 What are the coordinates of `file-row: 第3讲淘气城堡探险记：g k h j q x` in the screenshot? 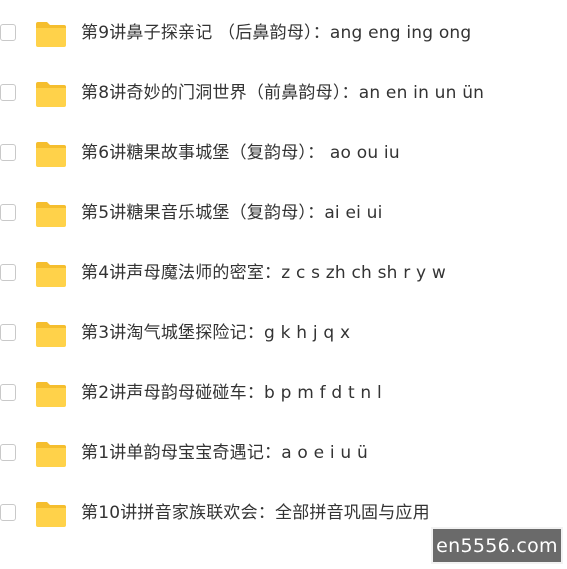 It's located at (283, 334).